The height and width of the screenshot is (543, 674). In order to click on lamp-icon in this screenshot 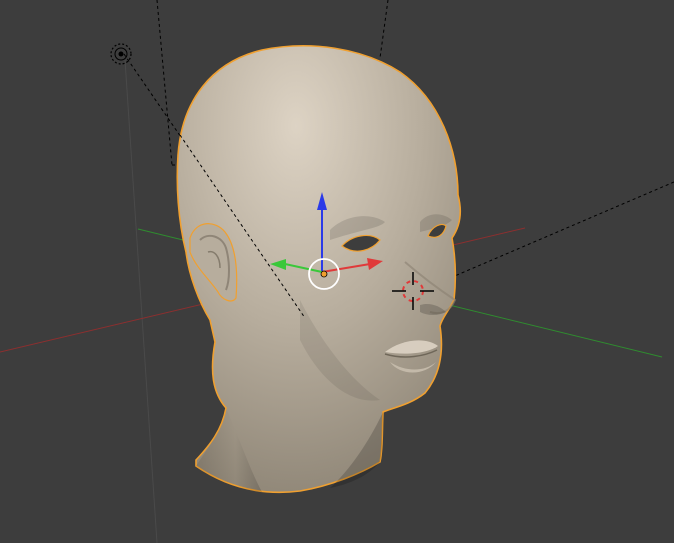, I will do `click(121, 54)`.